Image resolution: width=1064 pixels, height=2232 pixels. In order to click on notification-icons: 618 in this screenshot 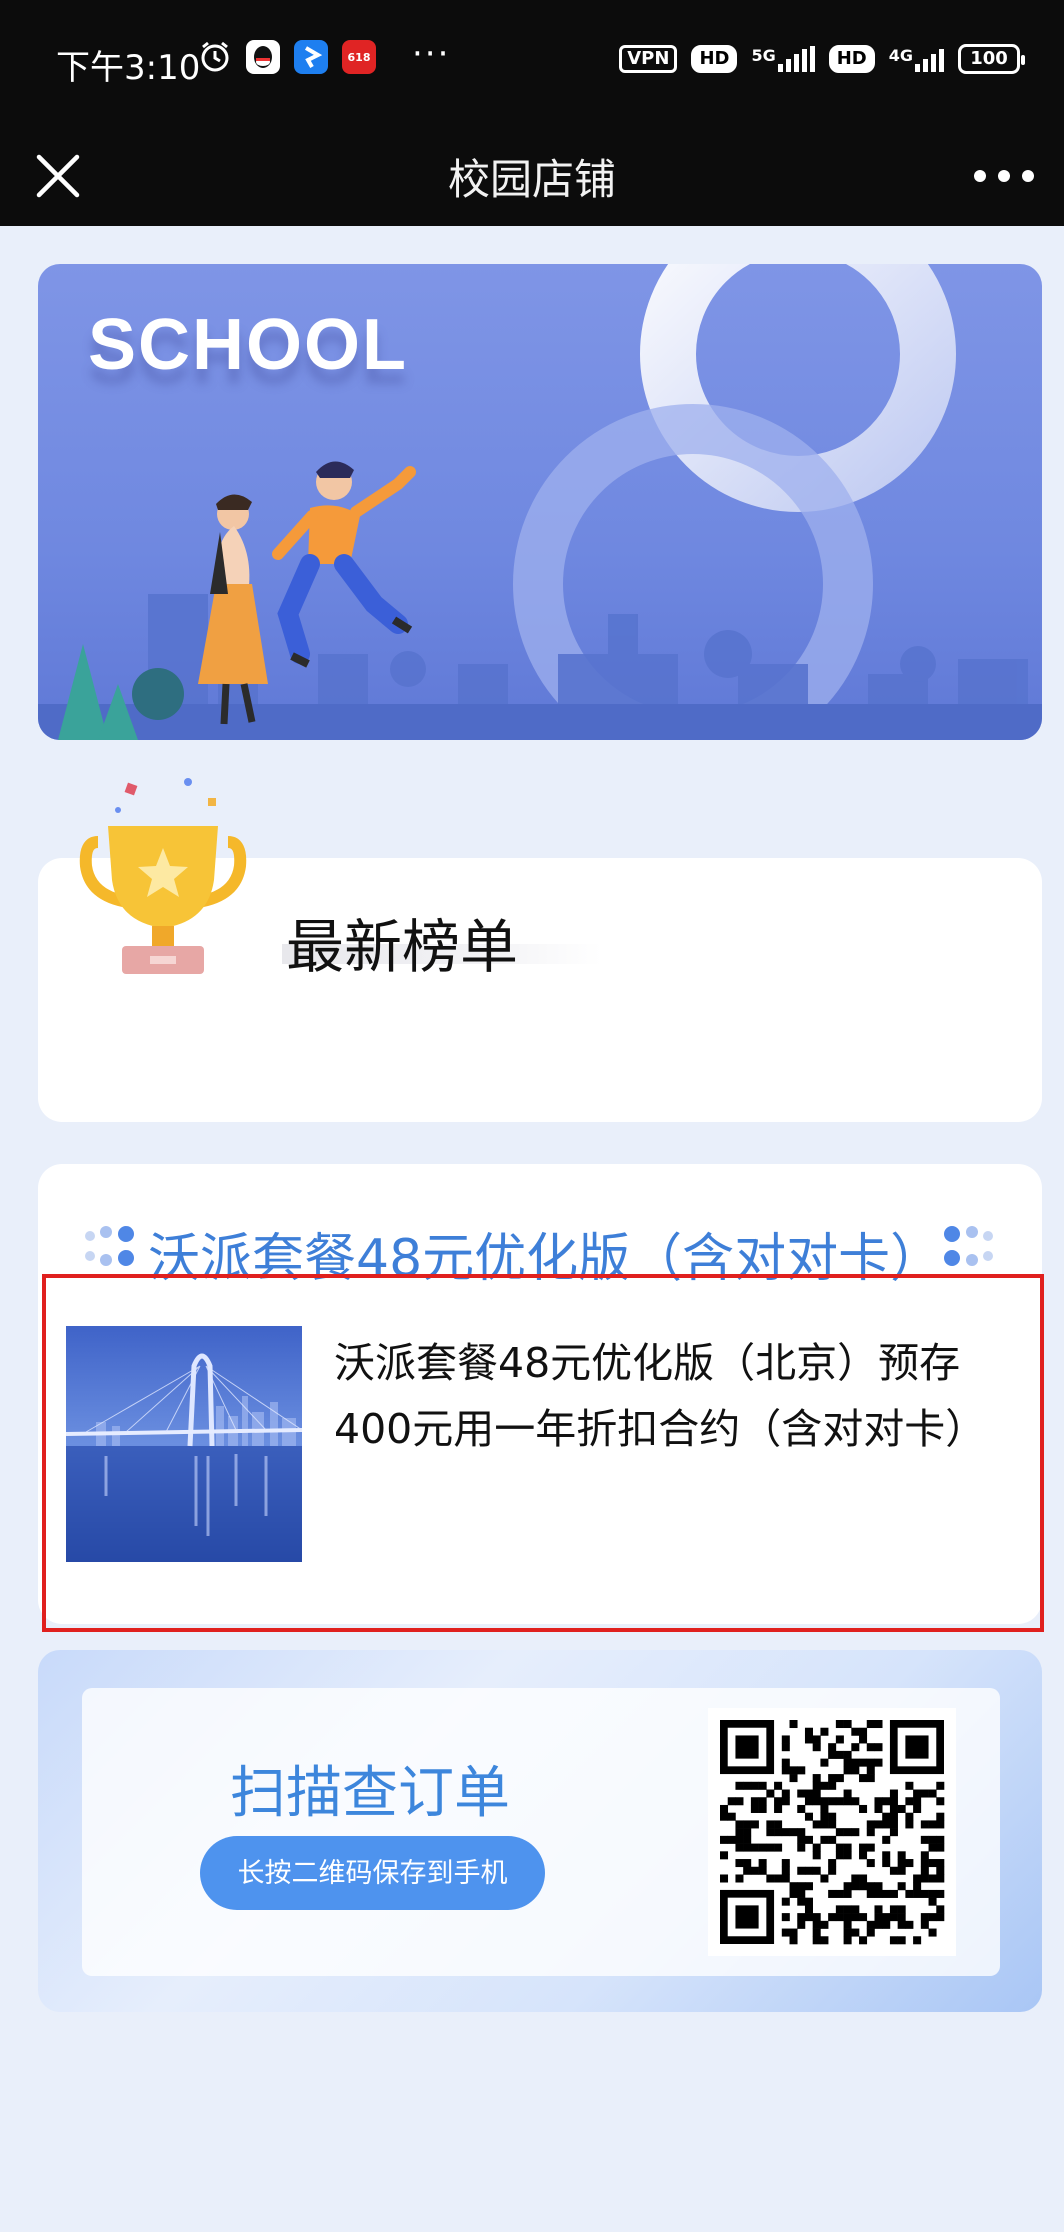, I will do `click(287, 57)`.